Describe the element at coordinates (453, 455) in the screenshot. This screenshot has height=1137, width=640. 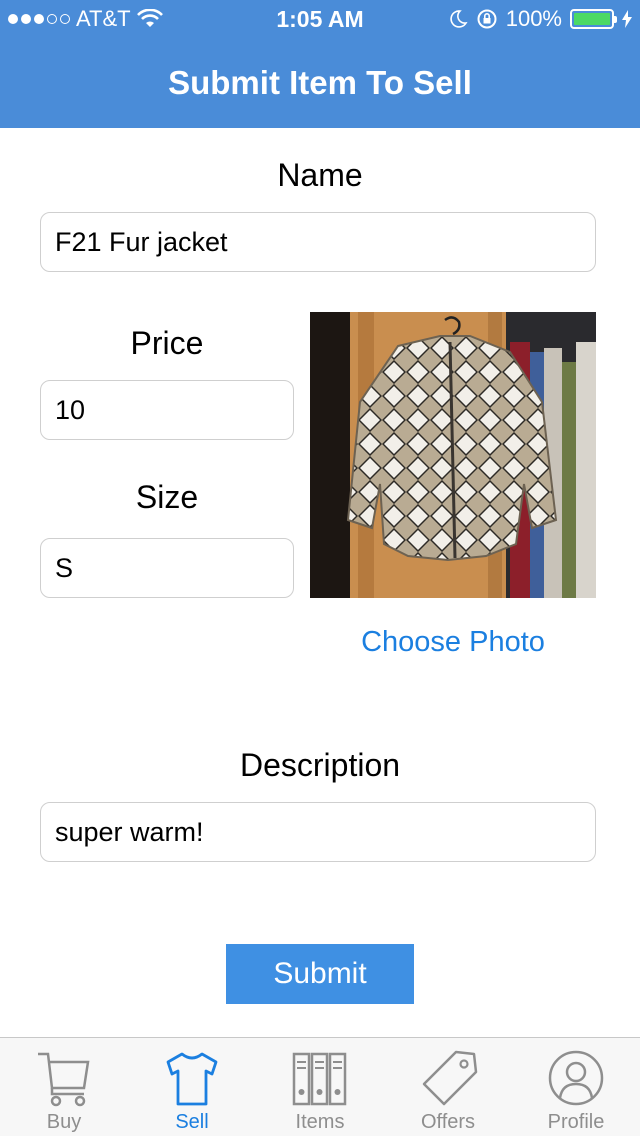
I see `item-photo` at that location.